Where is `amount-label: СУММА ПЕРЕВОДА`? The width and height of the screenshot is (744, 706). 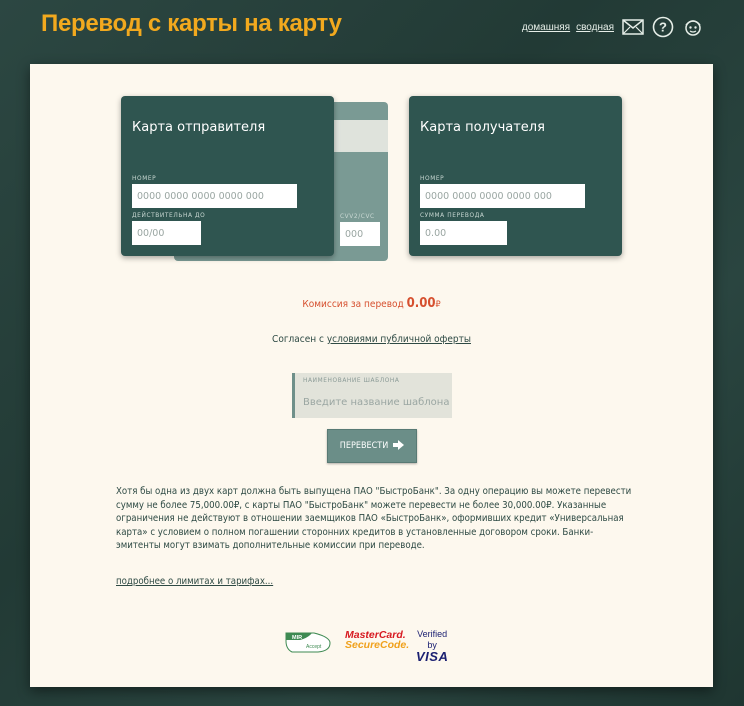
amount-label: СУММА ПЕРЕВОДА is located at coordinates (452, 215).